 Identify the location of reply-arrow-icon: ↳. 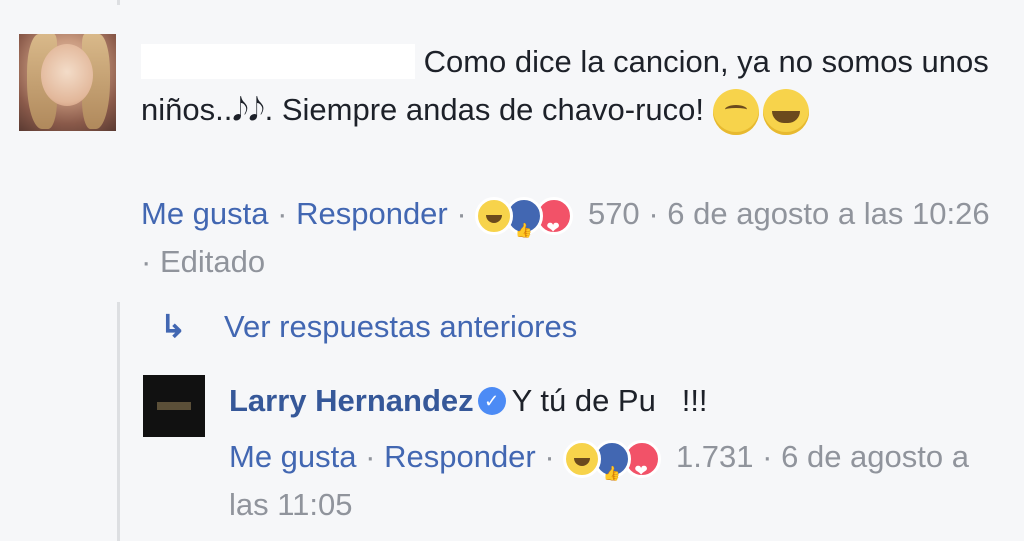
(173, 326).